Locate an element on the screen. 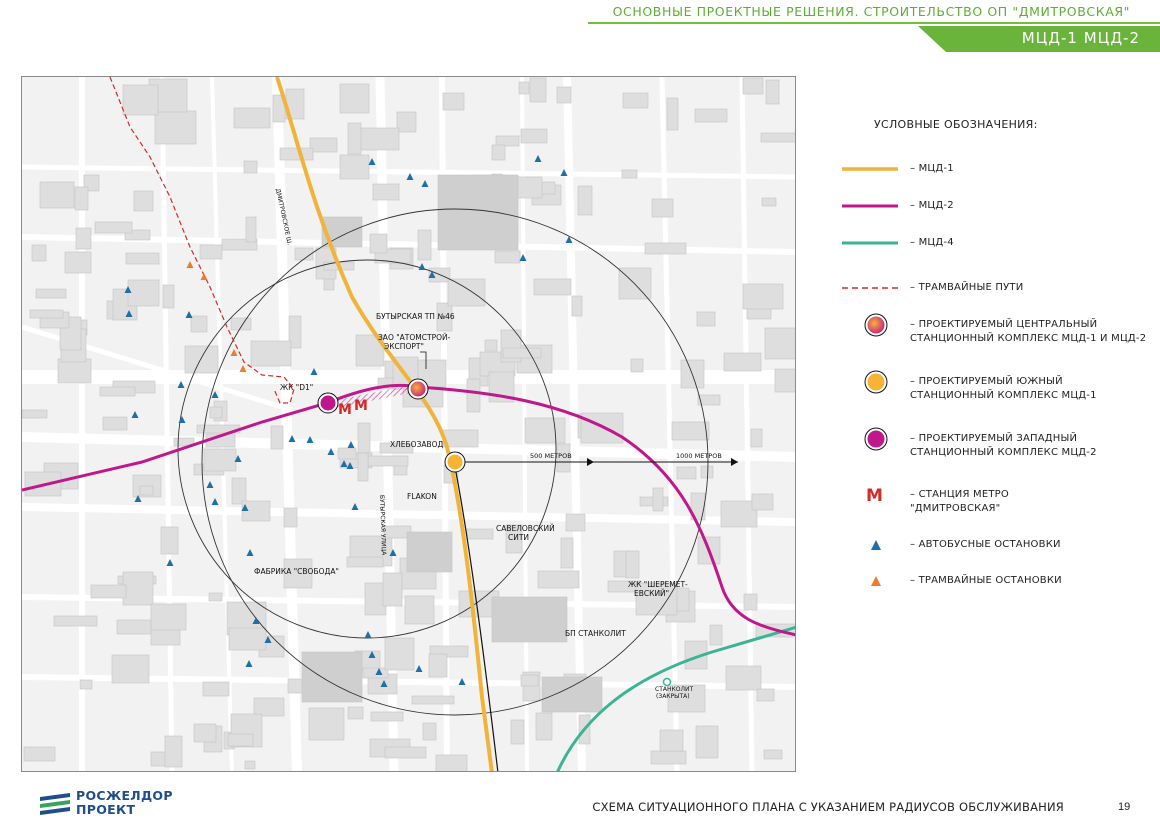 The image size is (1160, 835). rzd-project-logo: РОСЖЕЛДОР ПРОЕКТ is located at coordinates (118, 805).